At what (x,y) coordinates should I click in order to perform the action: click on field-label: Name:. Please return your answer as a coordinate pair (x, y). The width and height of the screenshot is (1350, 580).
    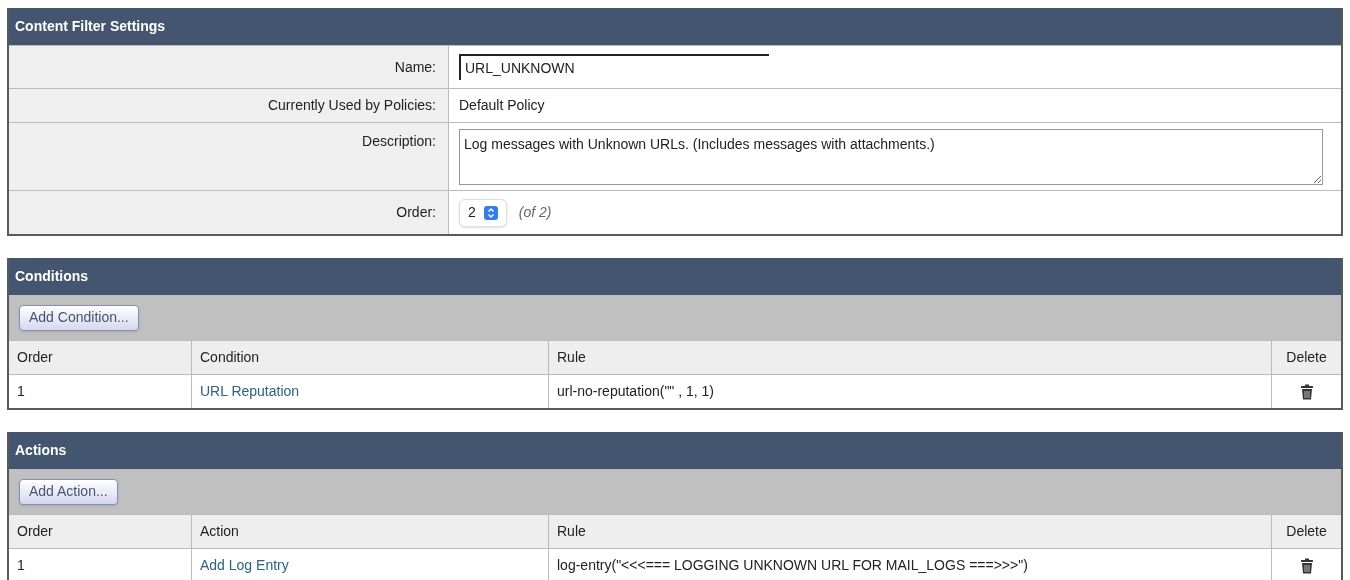
    Looking at the image, I should click on (415, 67).